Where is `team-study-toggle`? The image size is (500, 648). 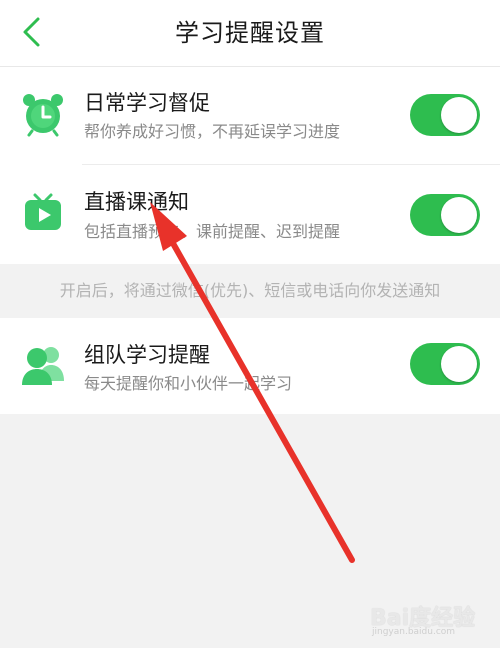
team-study-toggle is located at coordinates (445, 364).